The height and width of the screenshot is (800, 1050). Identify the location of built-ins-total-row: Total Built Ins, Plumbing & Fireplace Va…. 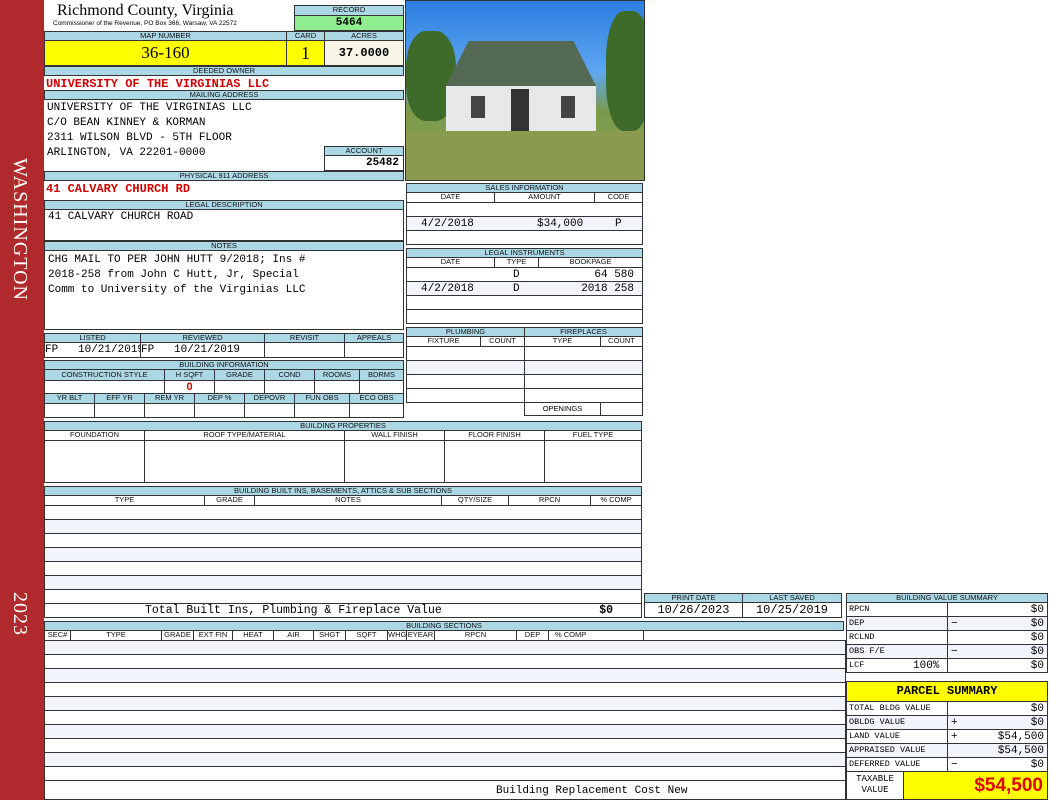
(343, 610).